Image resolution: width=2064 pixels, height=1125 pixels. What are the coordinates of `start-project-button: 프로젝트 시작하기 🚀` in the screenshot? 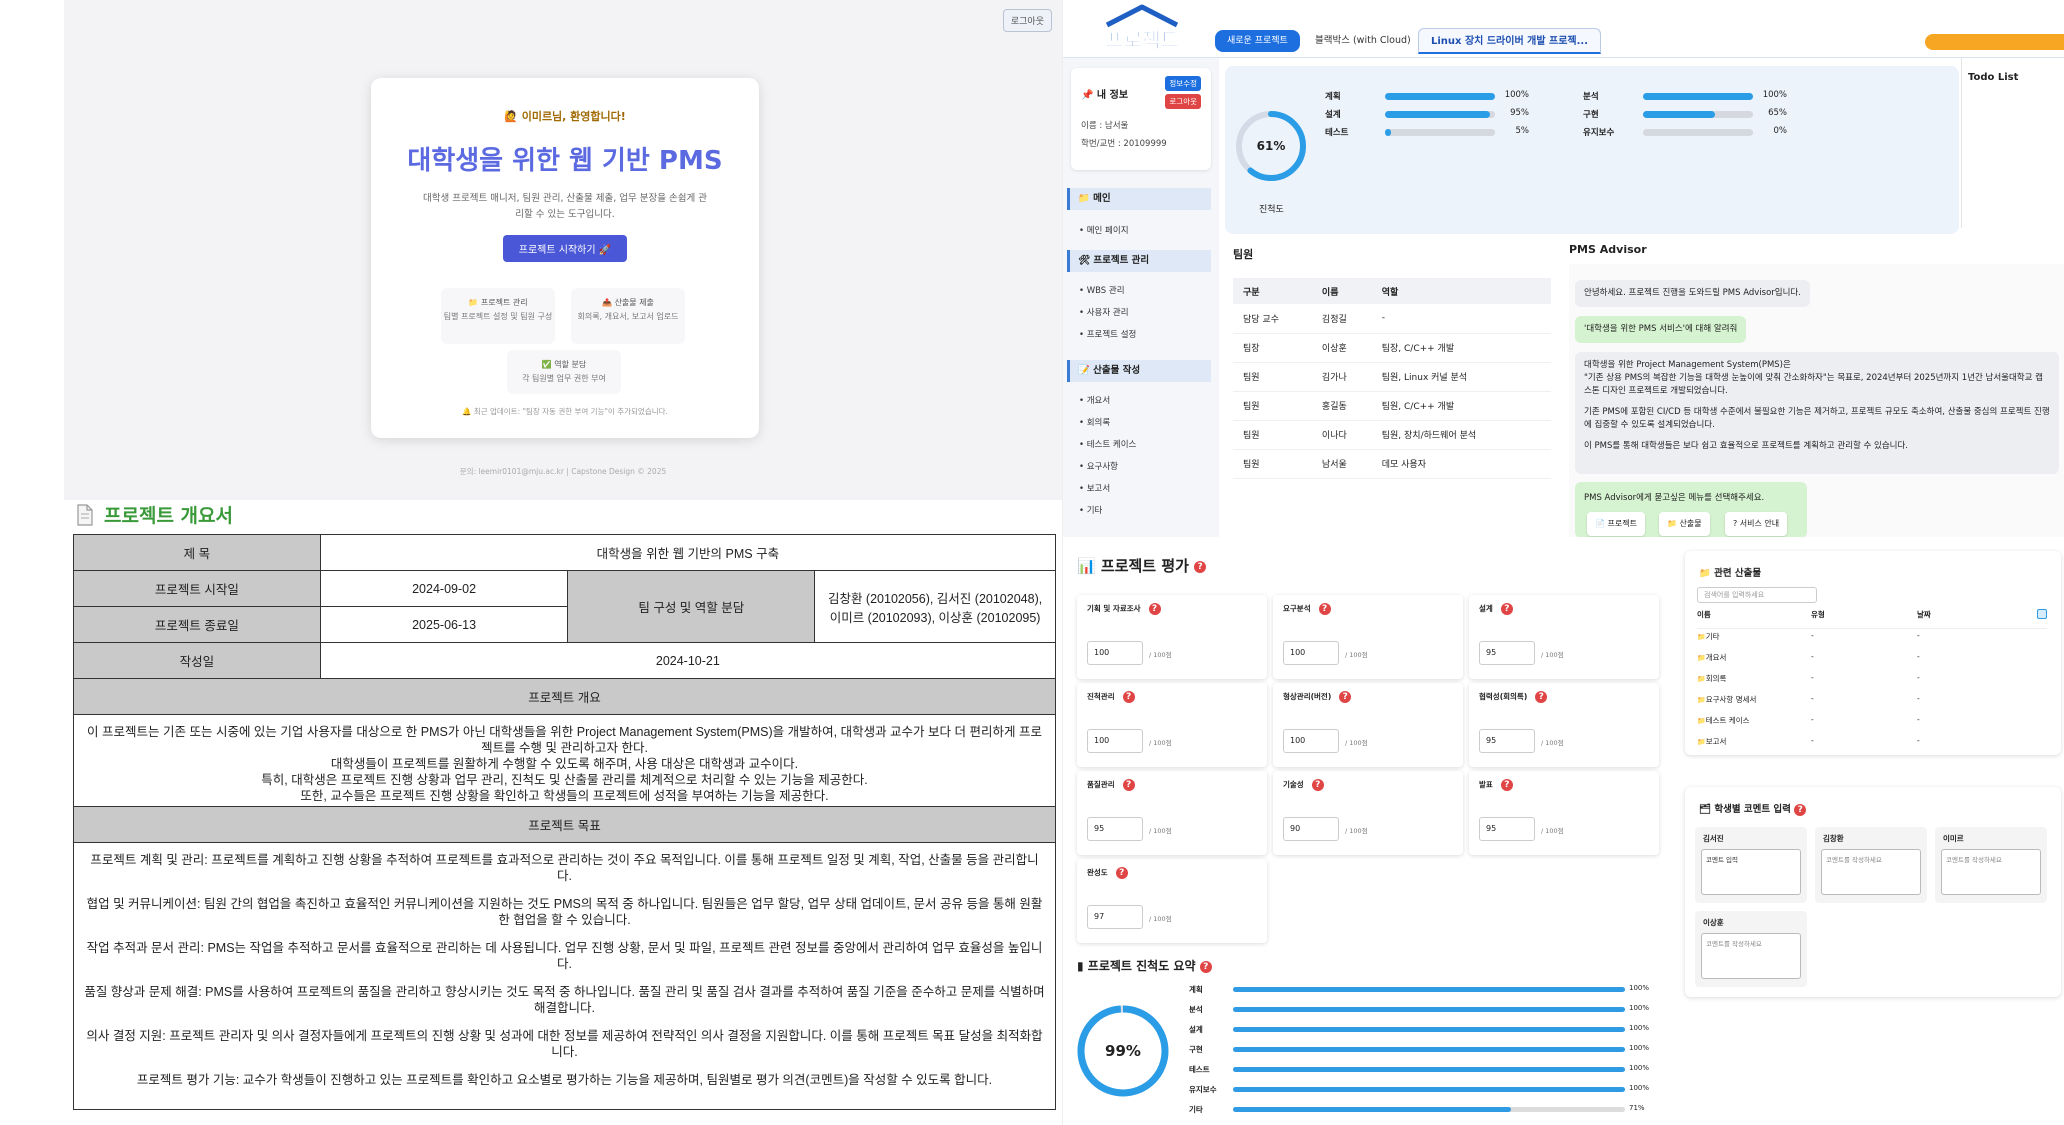 It's located at (565, 248).